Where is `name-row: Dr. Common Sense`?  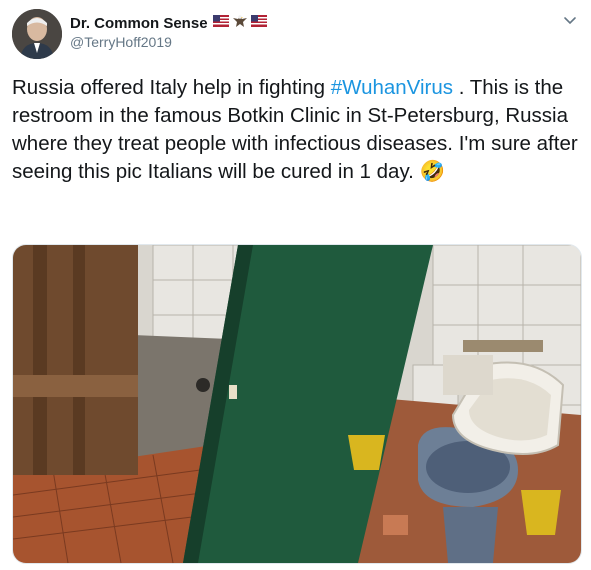
name-row: Dr. Common Sense is located at coordinates (168, 23).